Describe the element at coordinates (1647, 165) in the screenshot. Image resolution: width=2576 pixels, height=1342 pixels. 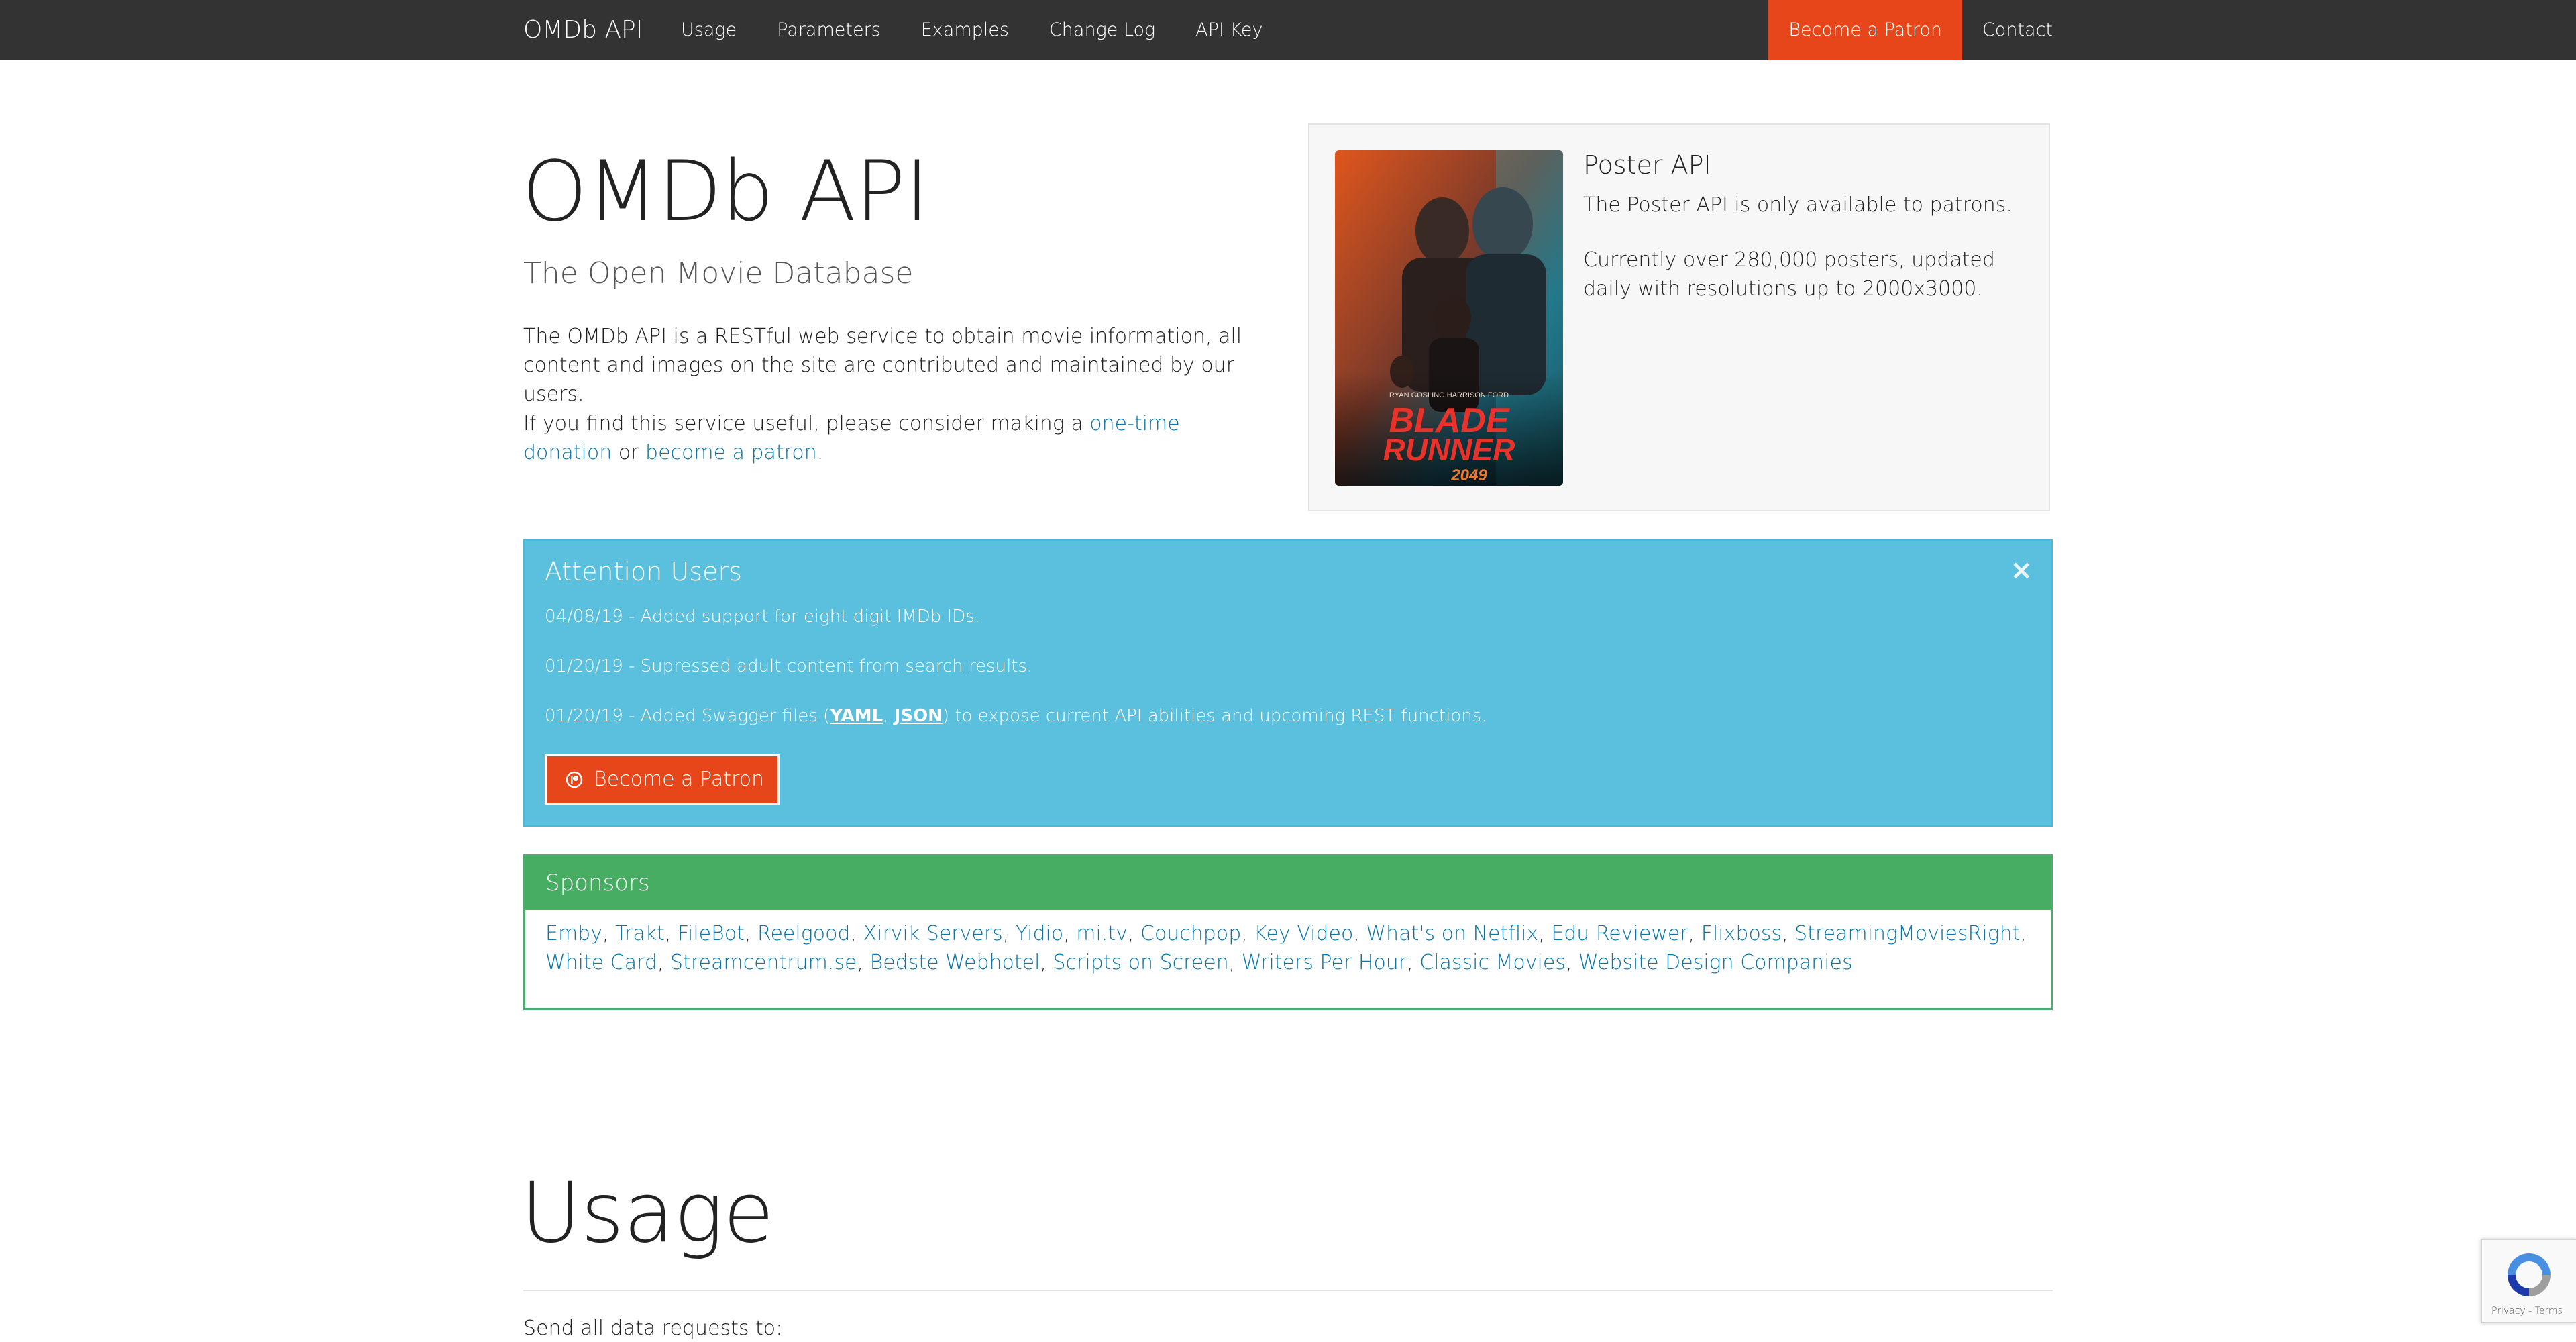
I see `poster-api-title: Poster API` at that location.